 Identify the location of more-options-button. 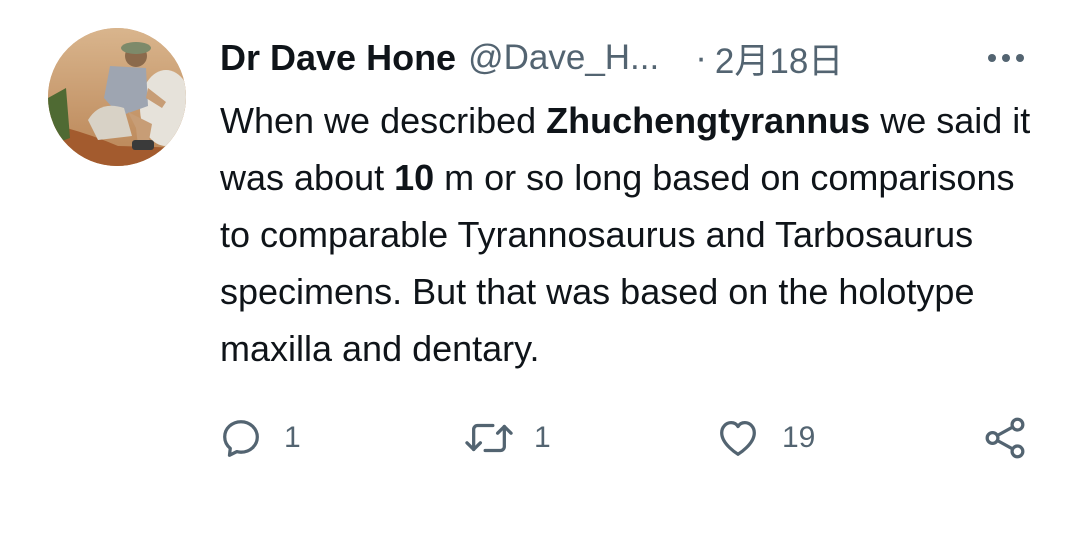
(1006, 58).